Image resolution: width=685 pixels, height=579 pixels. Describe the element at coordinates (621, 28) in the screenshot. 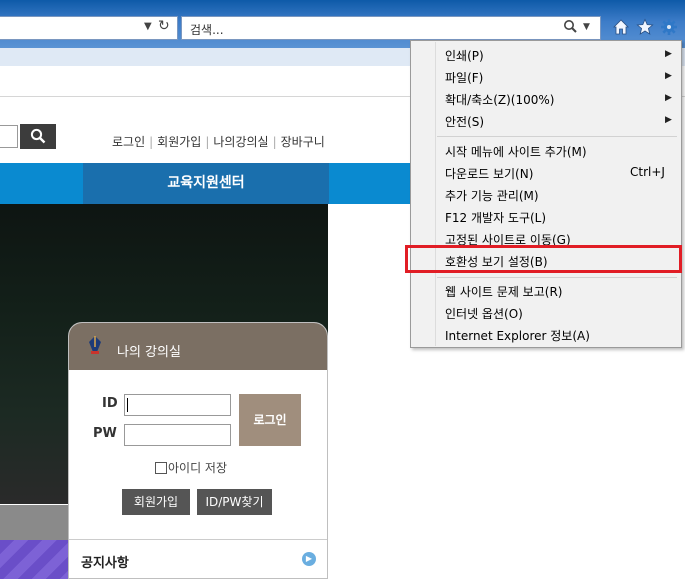

I see `home-icon` at that location.